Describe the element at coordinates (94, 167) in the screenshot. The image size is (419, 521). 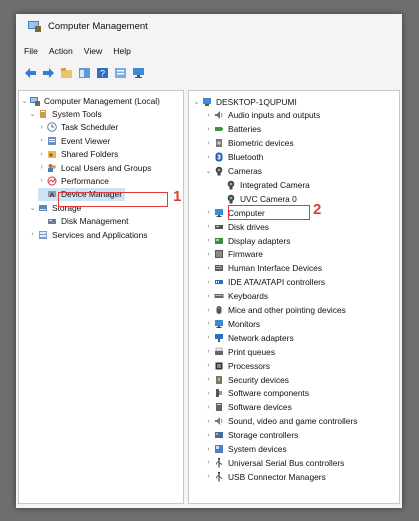
I see `console-tree-item-row: › Local Users and Groups` at that location.